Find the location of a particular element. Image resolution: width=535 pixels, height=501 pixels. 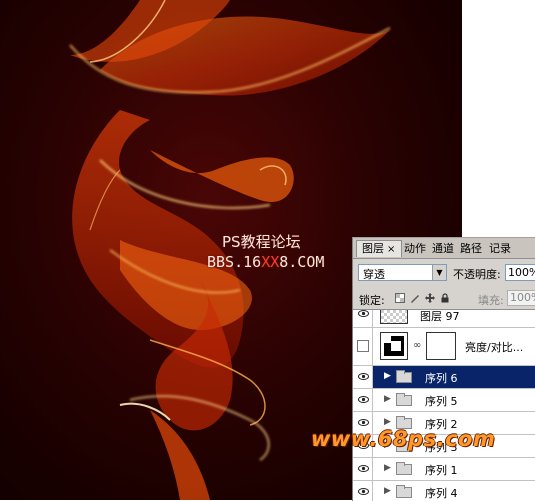

layer-row-group-6: ▶ 序列 6 is located at coordinates (444, 377).